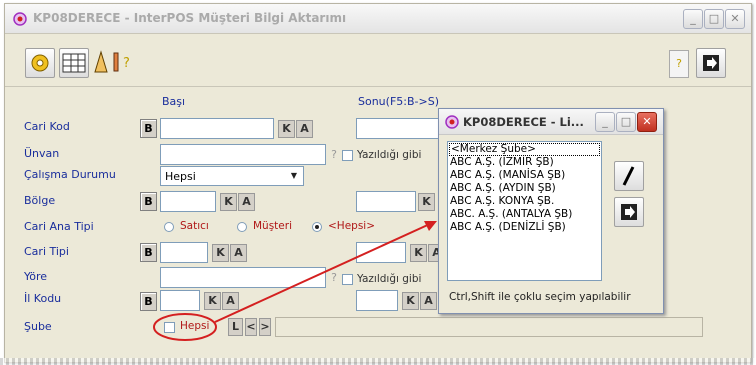  I want to click on popup-close-button: ✕, so click(647, 122).